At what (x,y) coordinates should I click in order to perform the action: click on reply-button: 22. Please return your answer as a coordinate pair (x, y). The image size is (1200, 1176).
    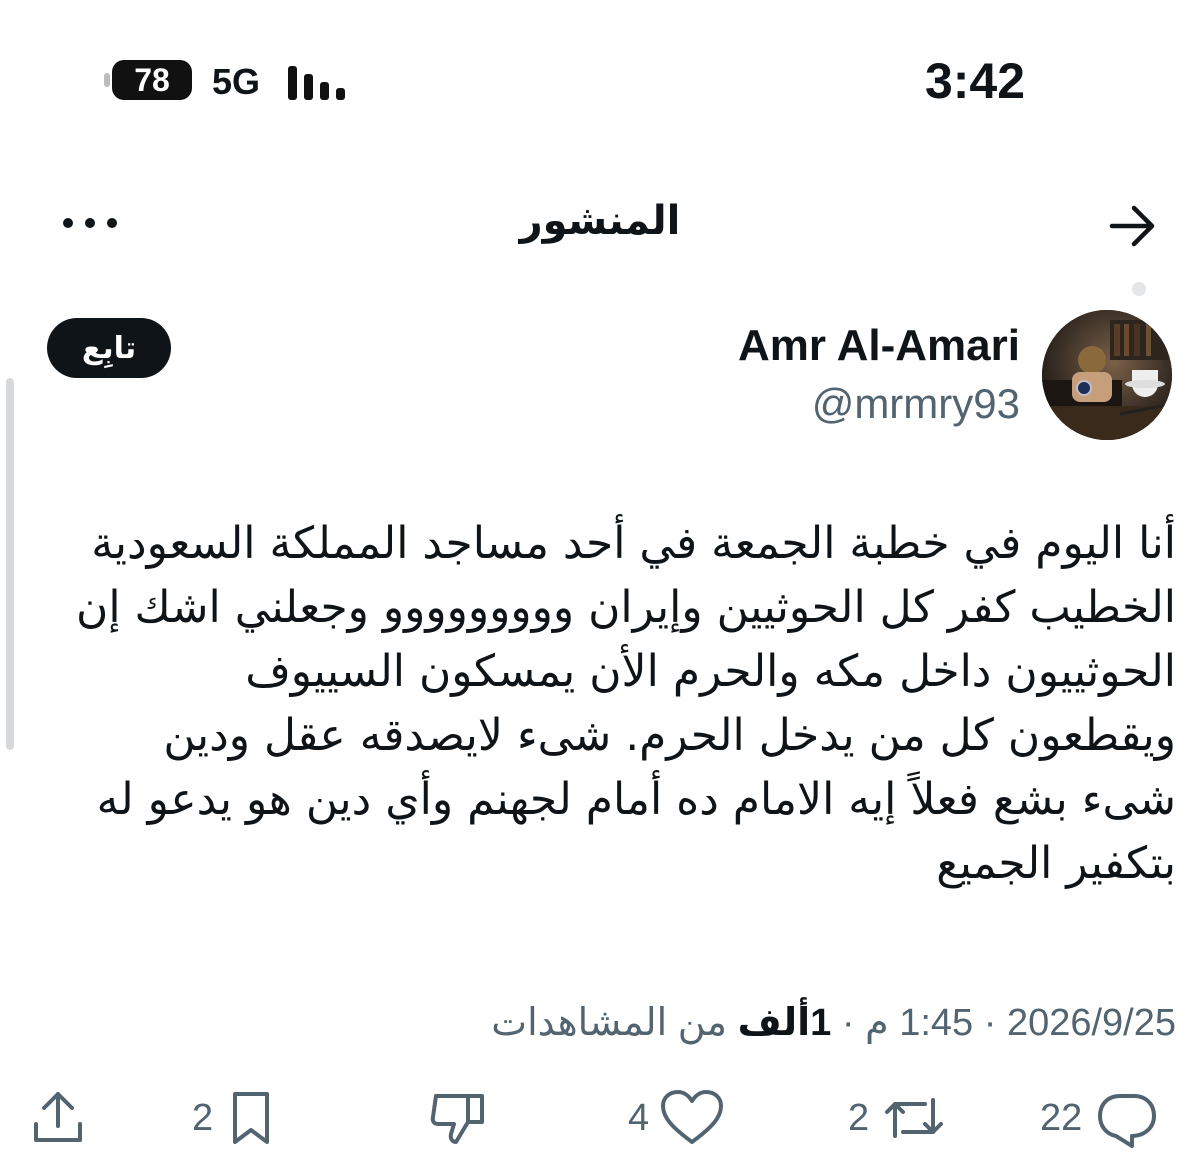
    Looking at the image, I should click on (1100, 1118).